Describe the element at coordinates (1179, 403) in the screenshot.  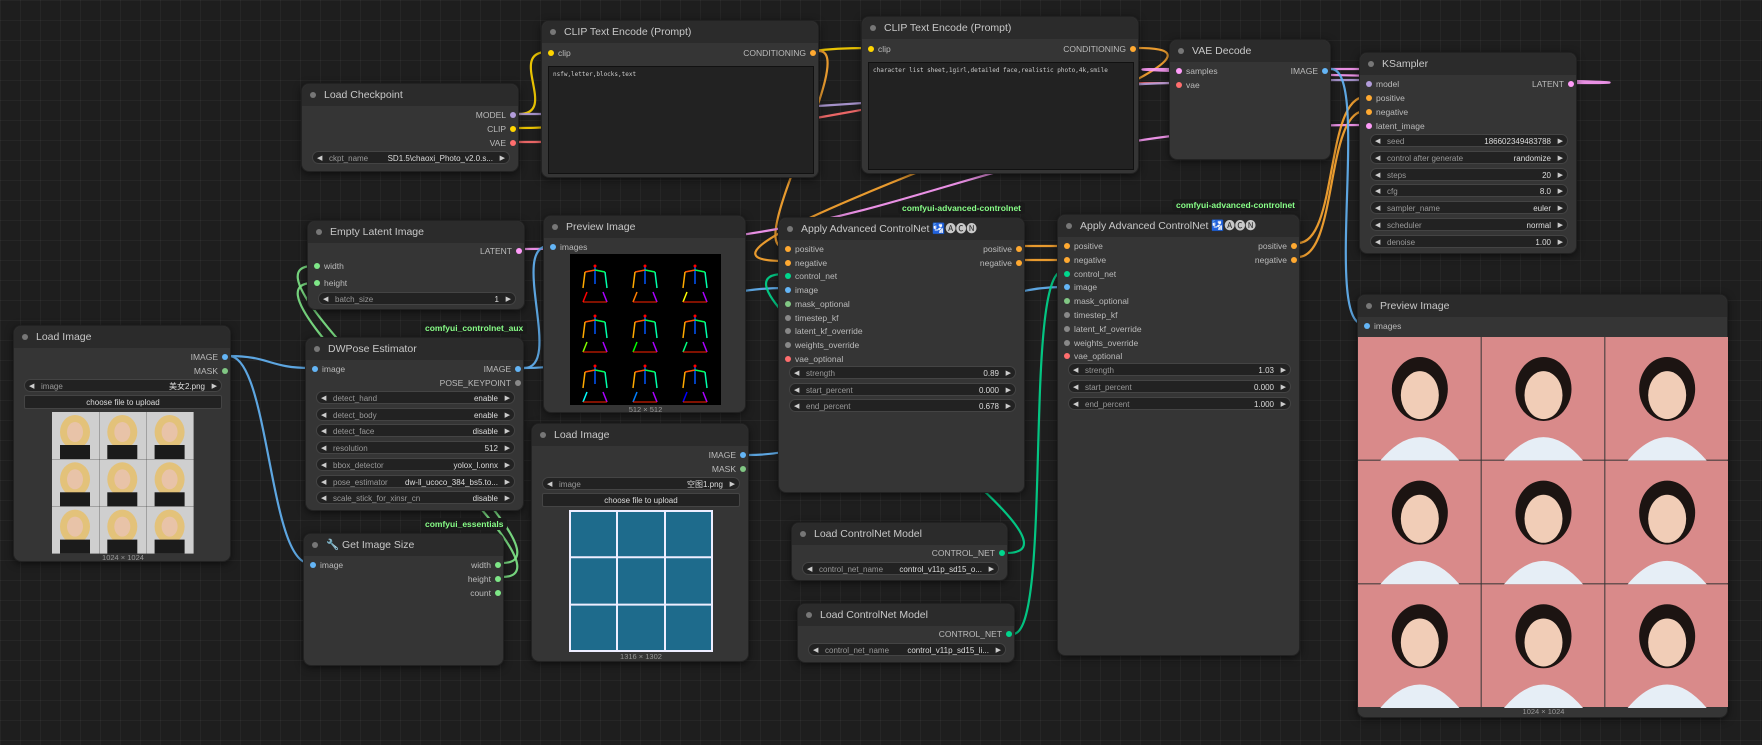
I see `widget-end-percent: ◀ end_percent 1.000 ▶` at that location.